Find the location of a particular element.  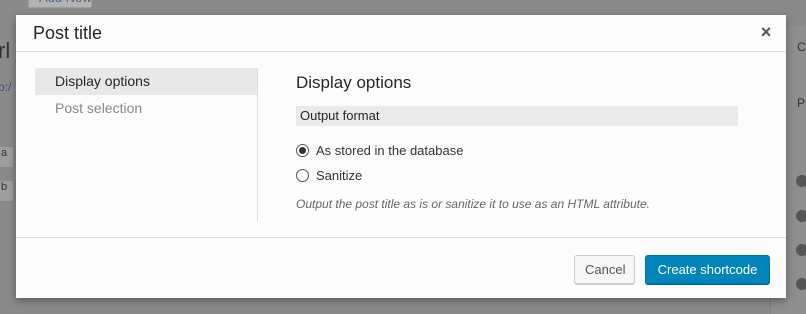

close-icon: × is located at coordinates (766, 32).